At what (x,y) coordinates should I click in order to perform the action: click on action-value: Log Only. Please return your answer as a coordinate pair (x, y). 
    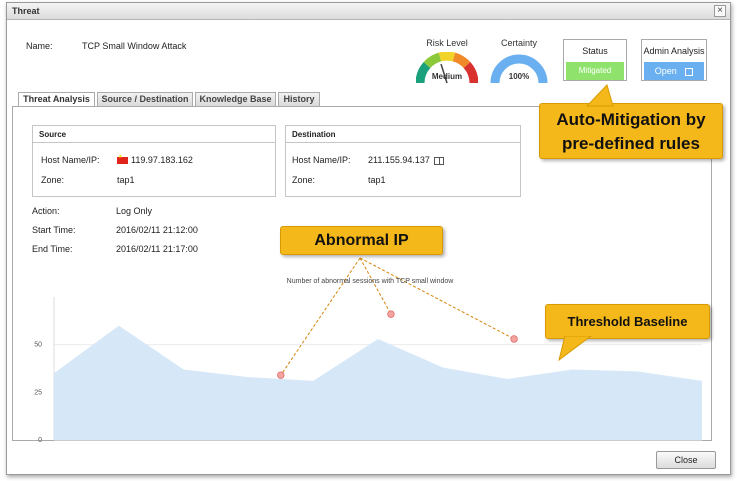
    Looking at the image, I should click on (134, 211).